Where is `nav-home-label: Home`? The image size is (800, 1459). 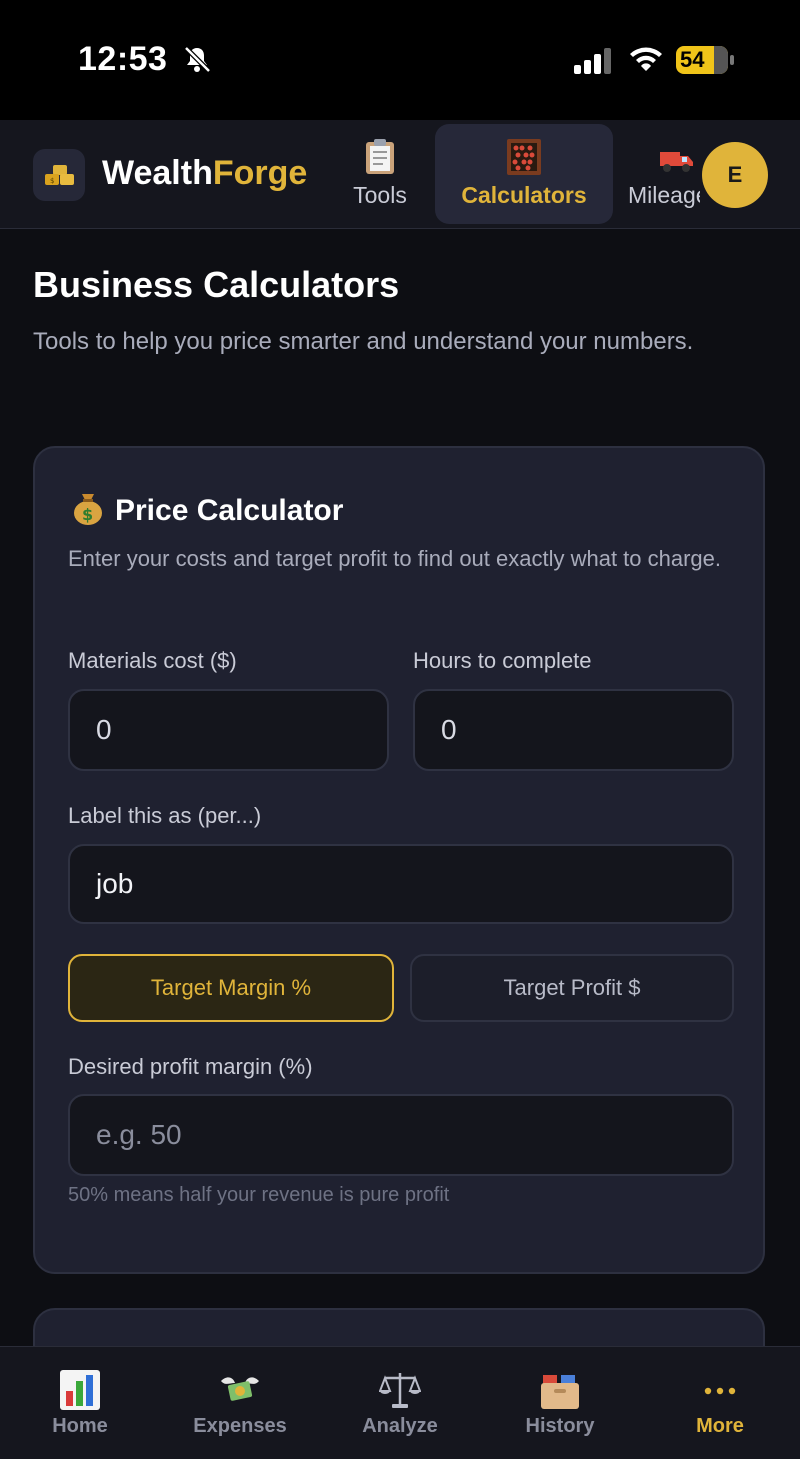 nav-home-label: Home is located at coordinates (80, 1426).